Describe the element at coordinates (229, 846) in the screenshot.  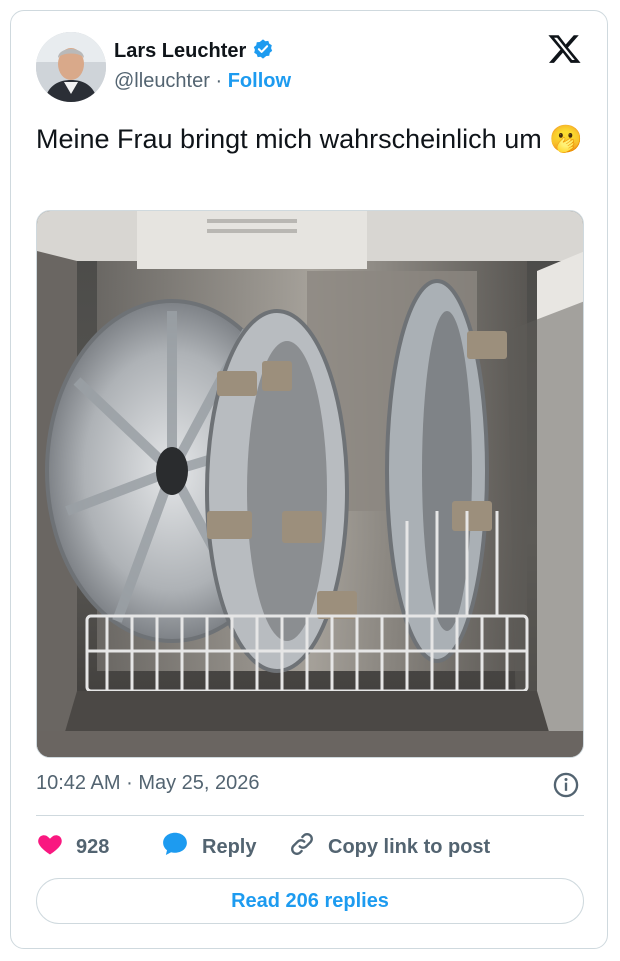
I see `reply-label: Reply` at that location.